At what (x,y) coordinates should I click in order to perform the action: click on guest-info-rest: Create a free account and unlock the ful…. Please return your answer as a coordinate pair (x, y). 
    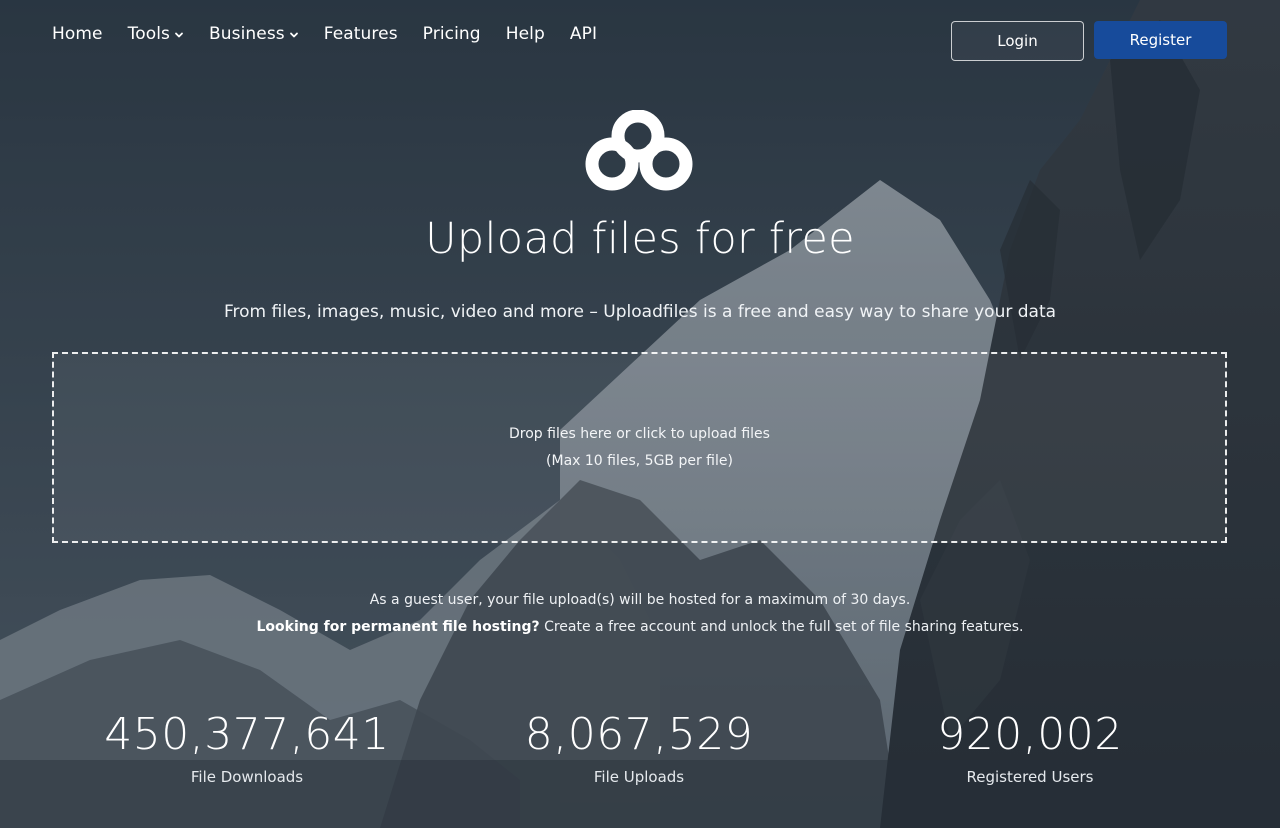
    Looking at the image, I should click on (781, 627).